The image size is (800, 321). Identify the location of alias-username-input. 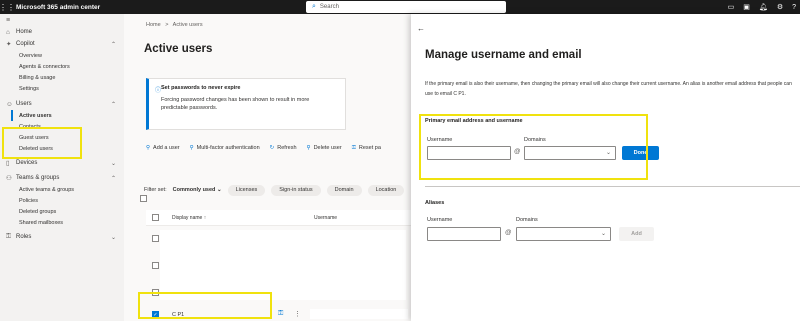
(464, 234).